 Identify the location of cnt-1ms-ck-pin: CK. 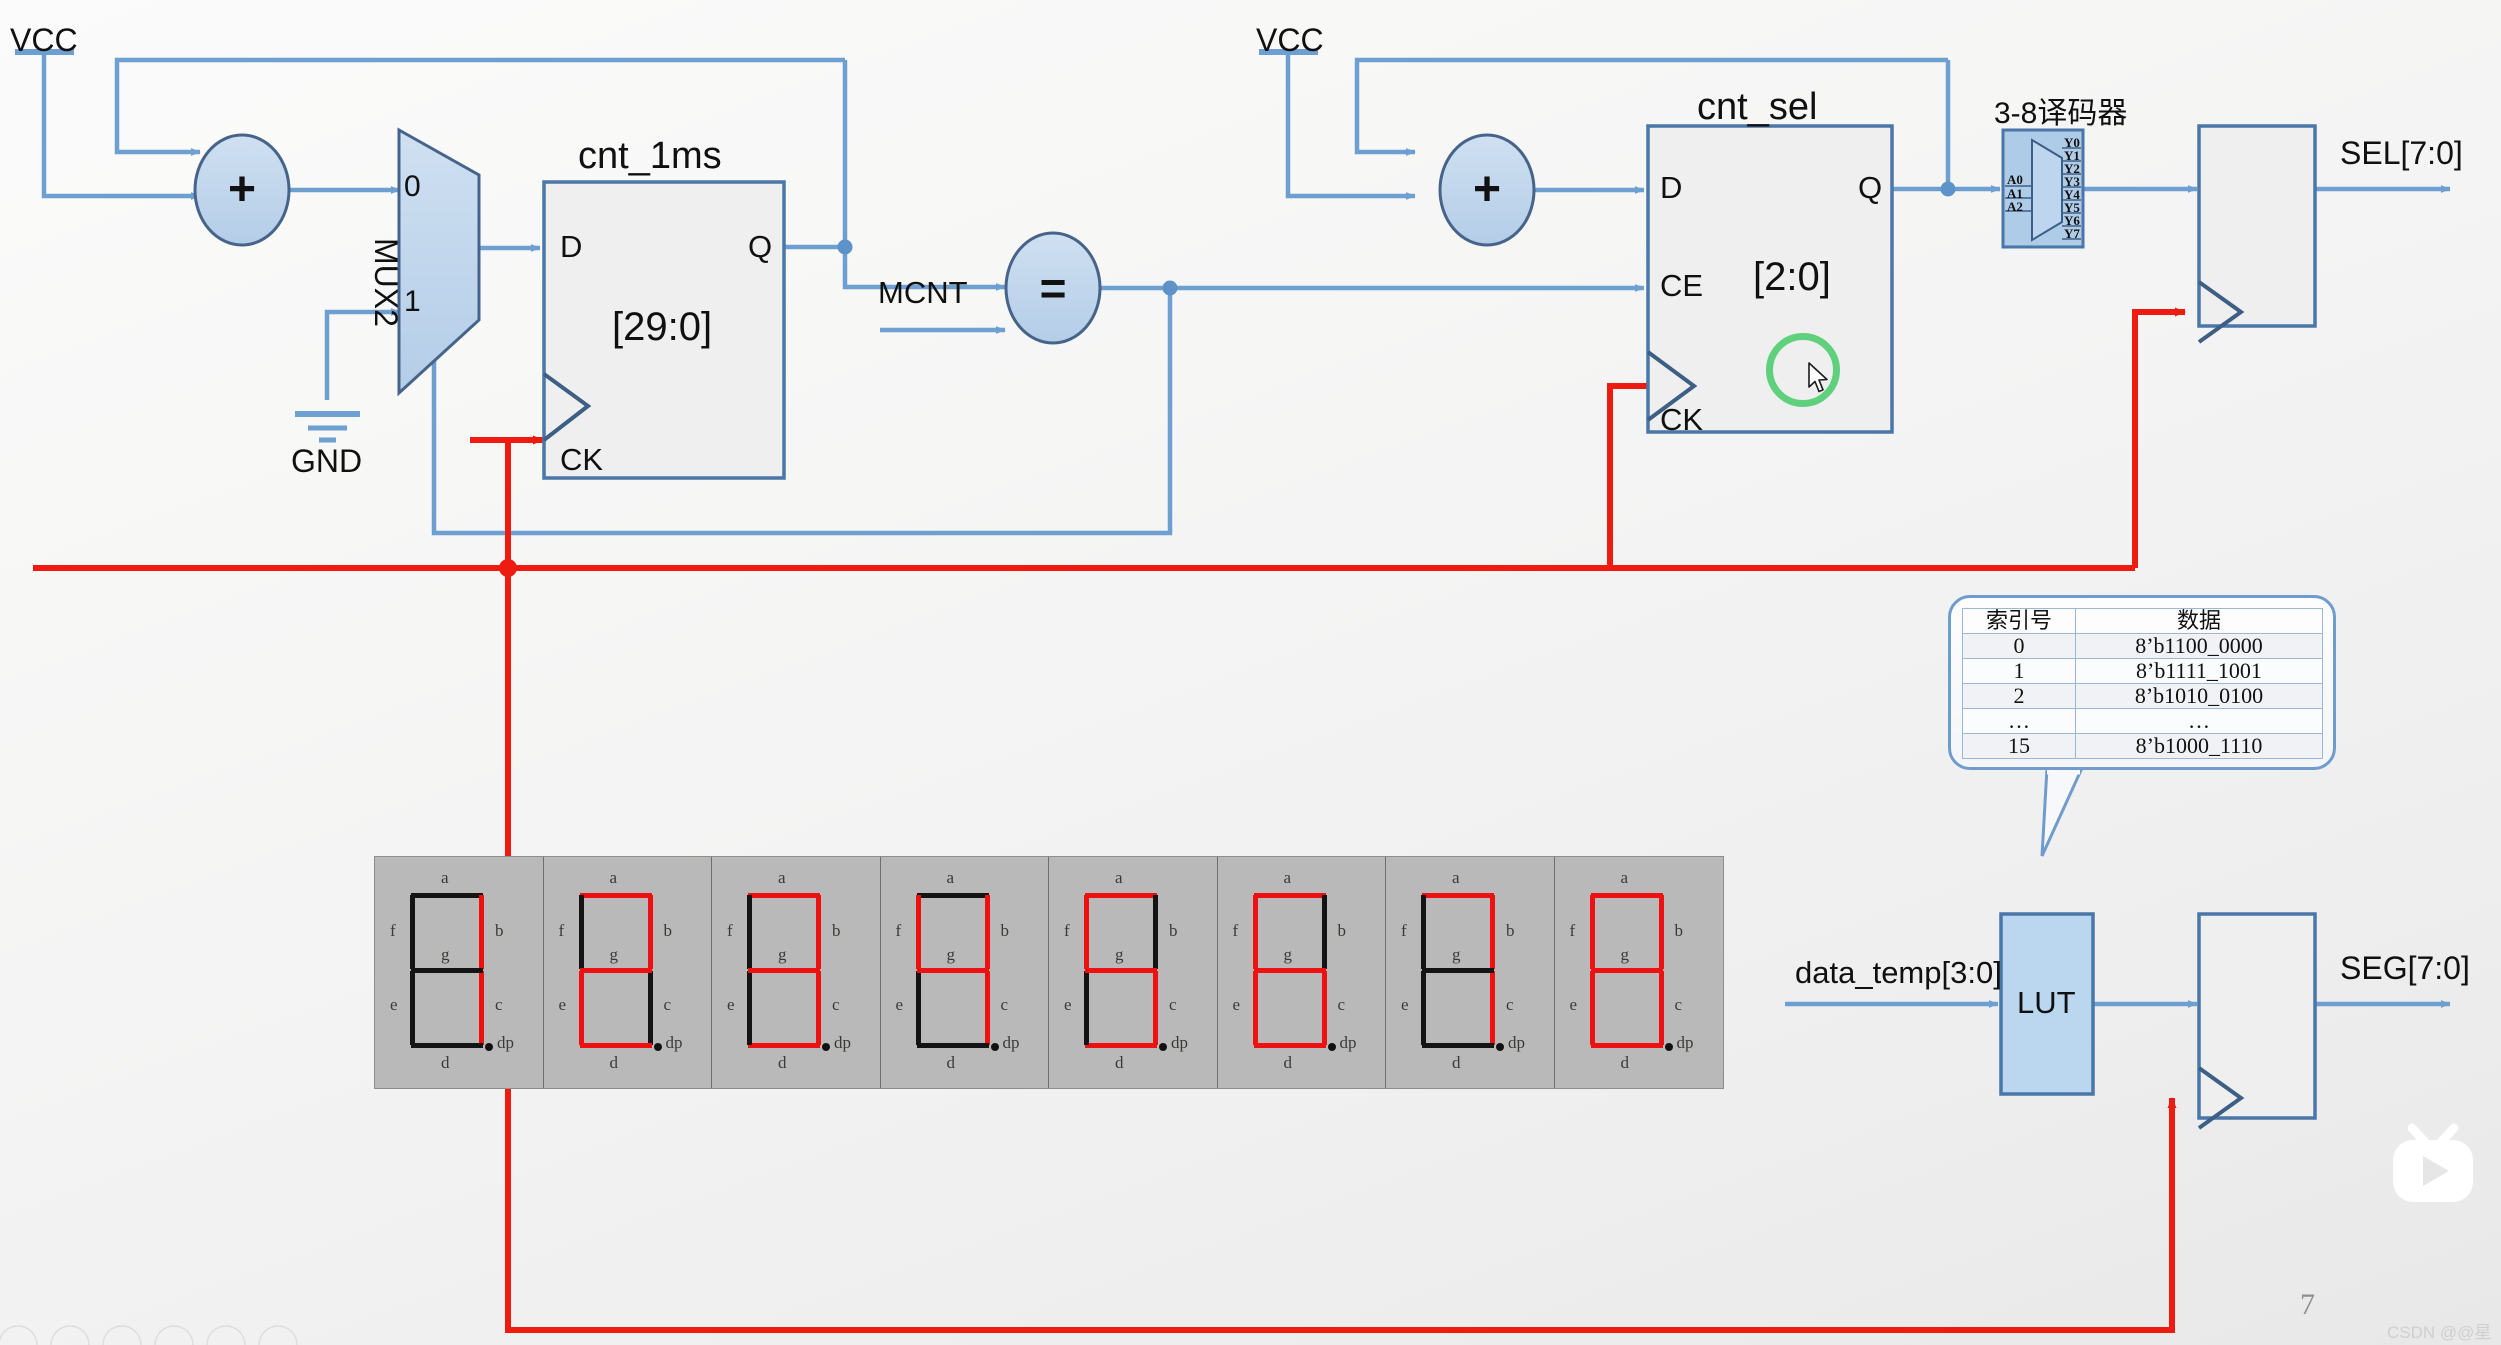
(582, 459).